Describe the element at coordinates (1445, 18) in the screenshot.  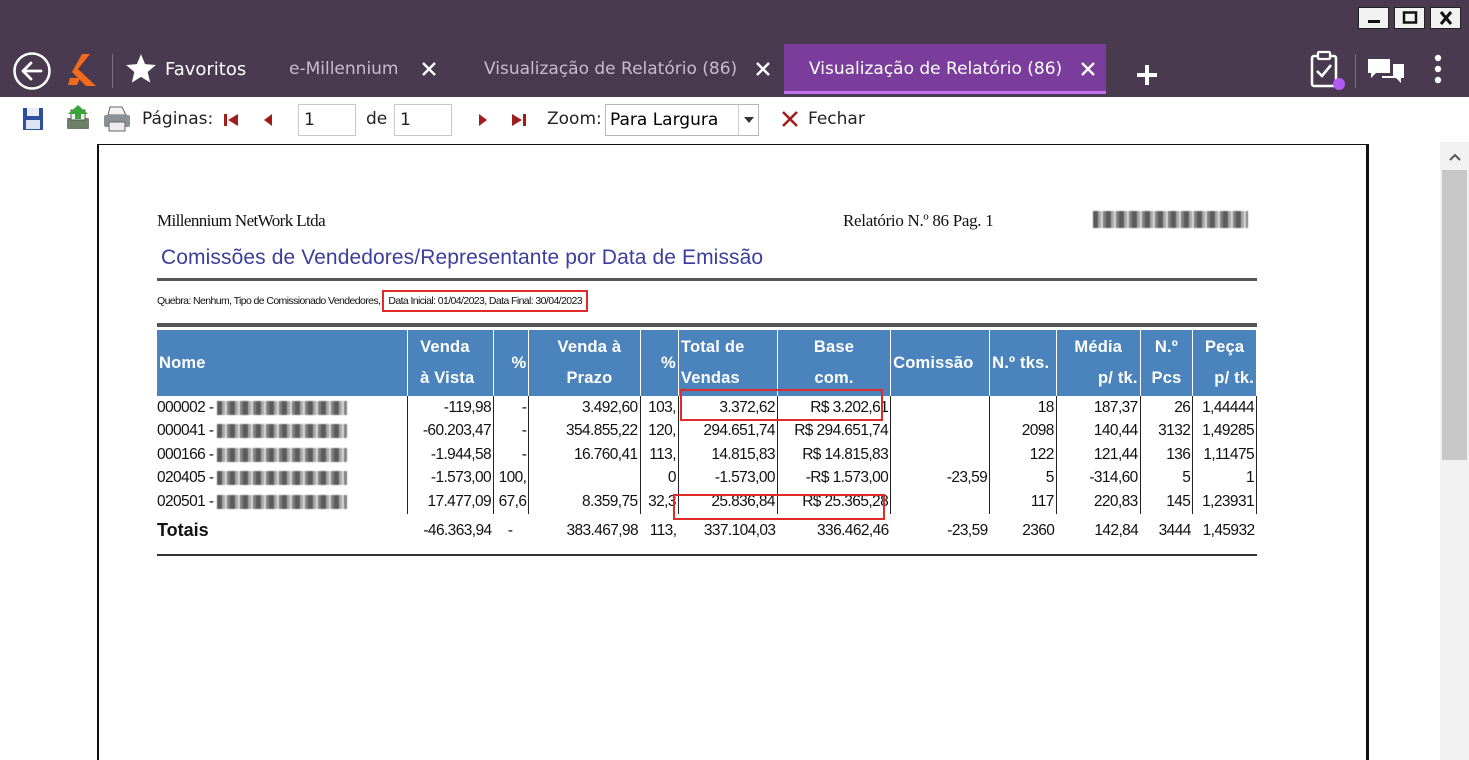
I see `close-window-button` at that location.